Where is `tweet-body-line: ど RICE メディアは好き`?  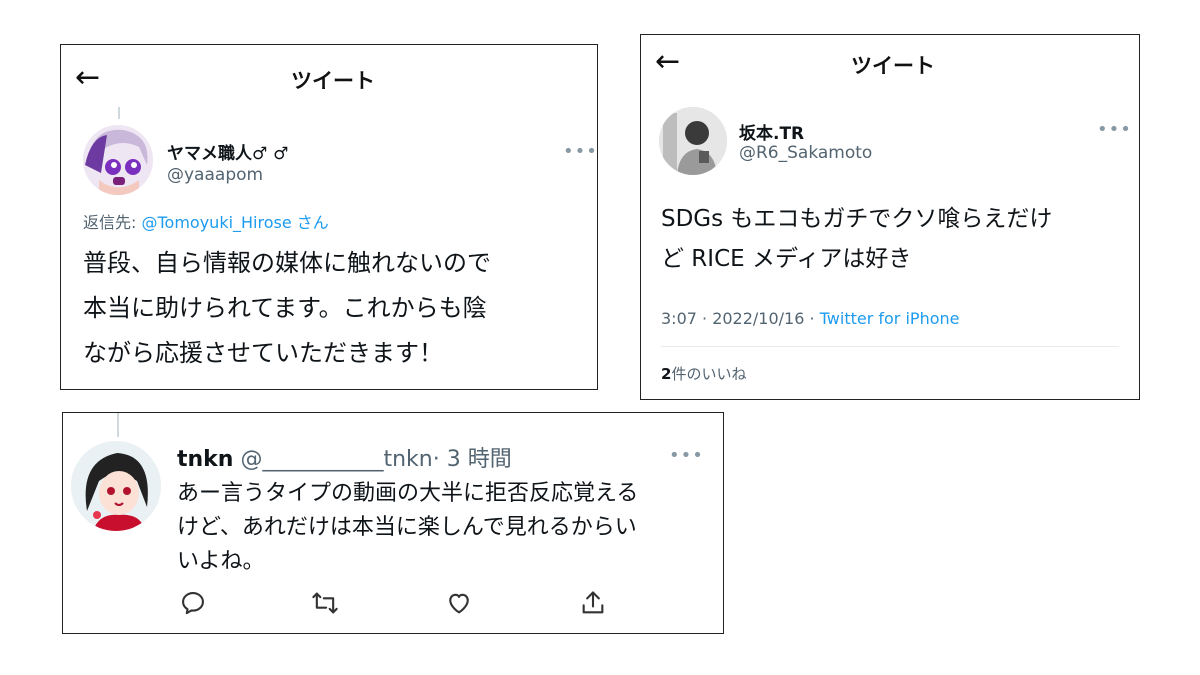
tweet-body-line: ど RICE メディアは好き is located at coordinates (786, 259).